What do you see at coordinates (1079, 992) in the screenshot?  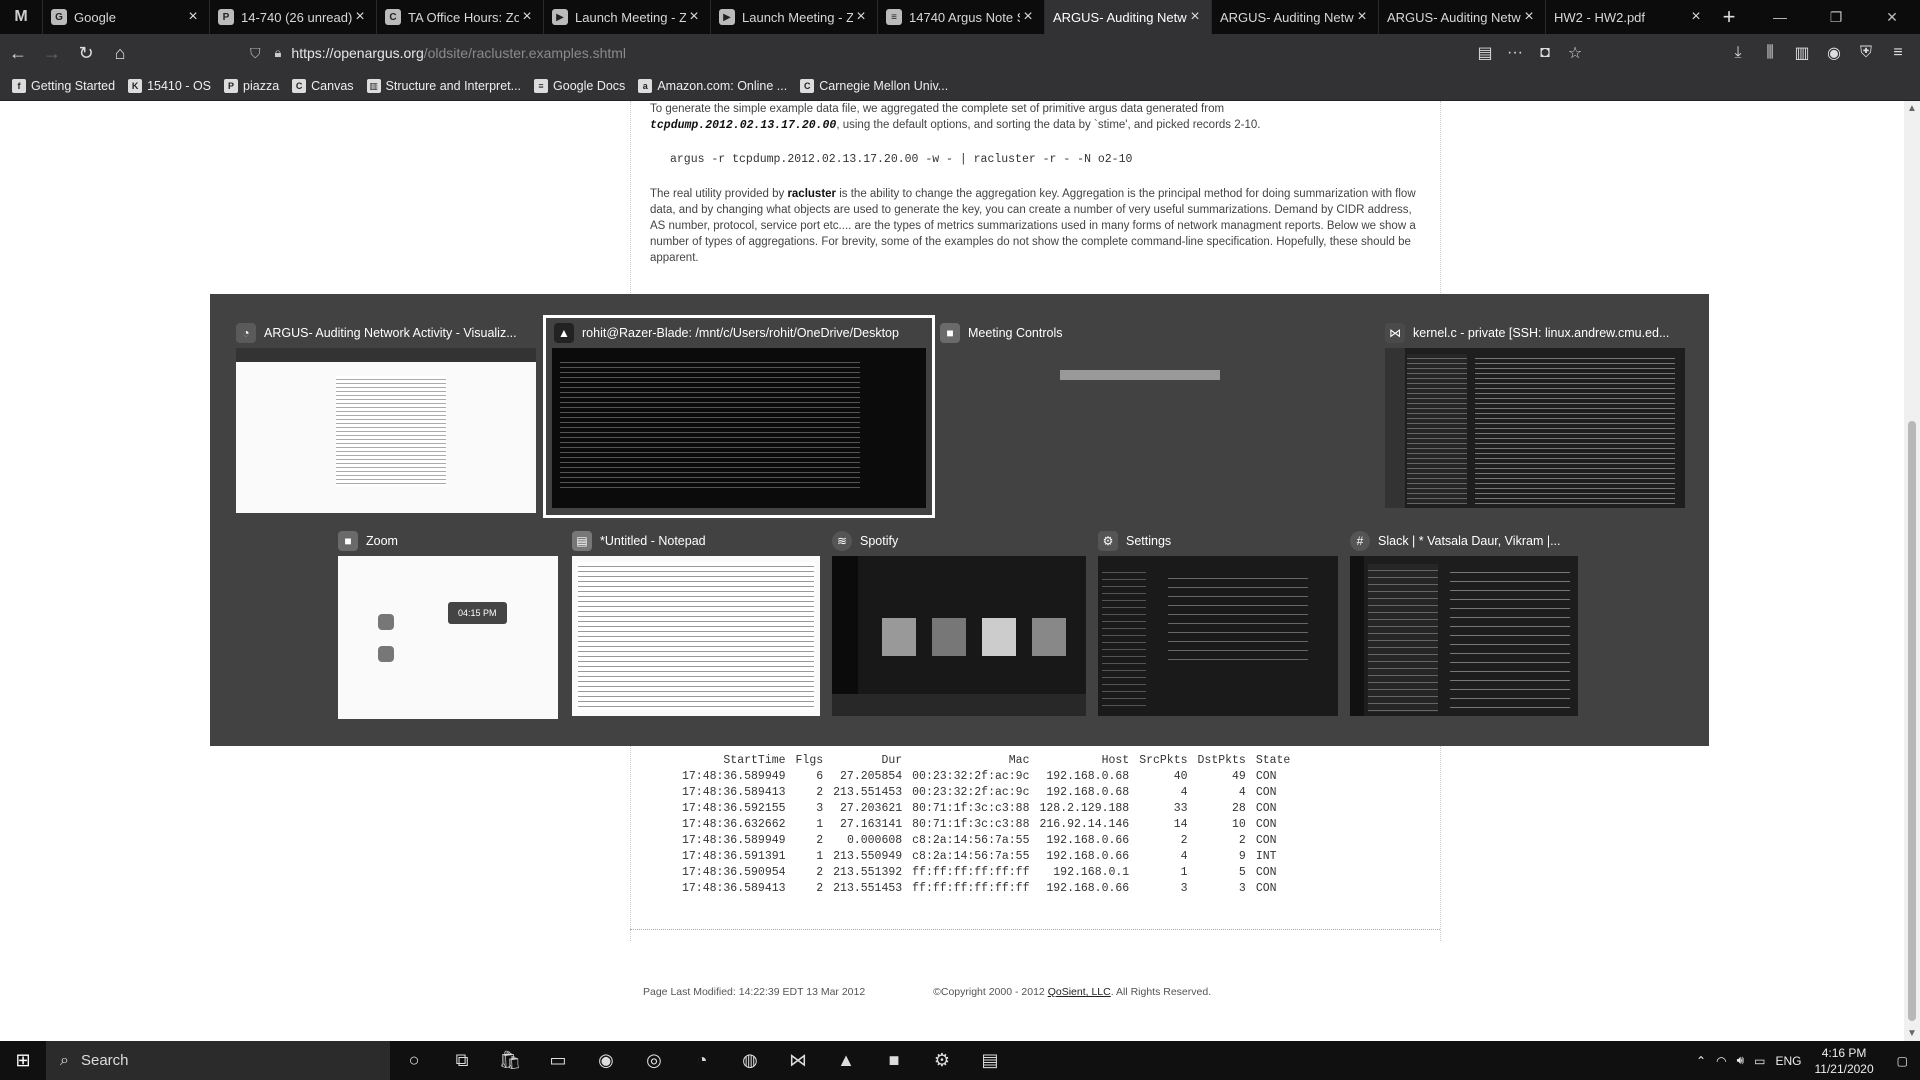 I see `footer-company-link: QoSient, LLC` at bounding box center [1079, 992].